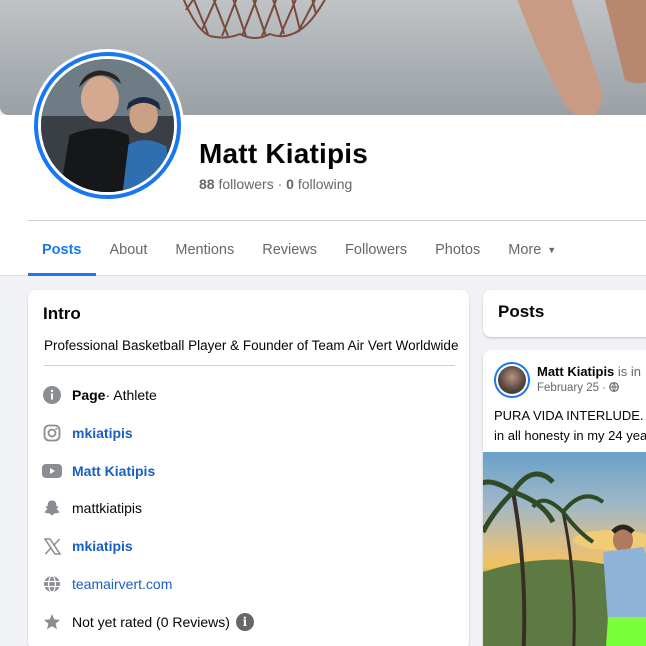  I want to click on post-meta: February 25 ·, so click(578, 388).